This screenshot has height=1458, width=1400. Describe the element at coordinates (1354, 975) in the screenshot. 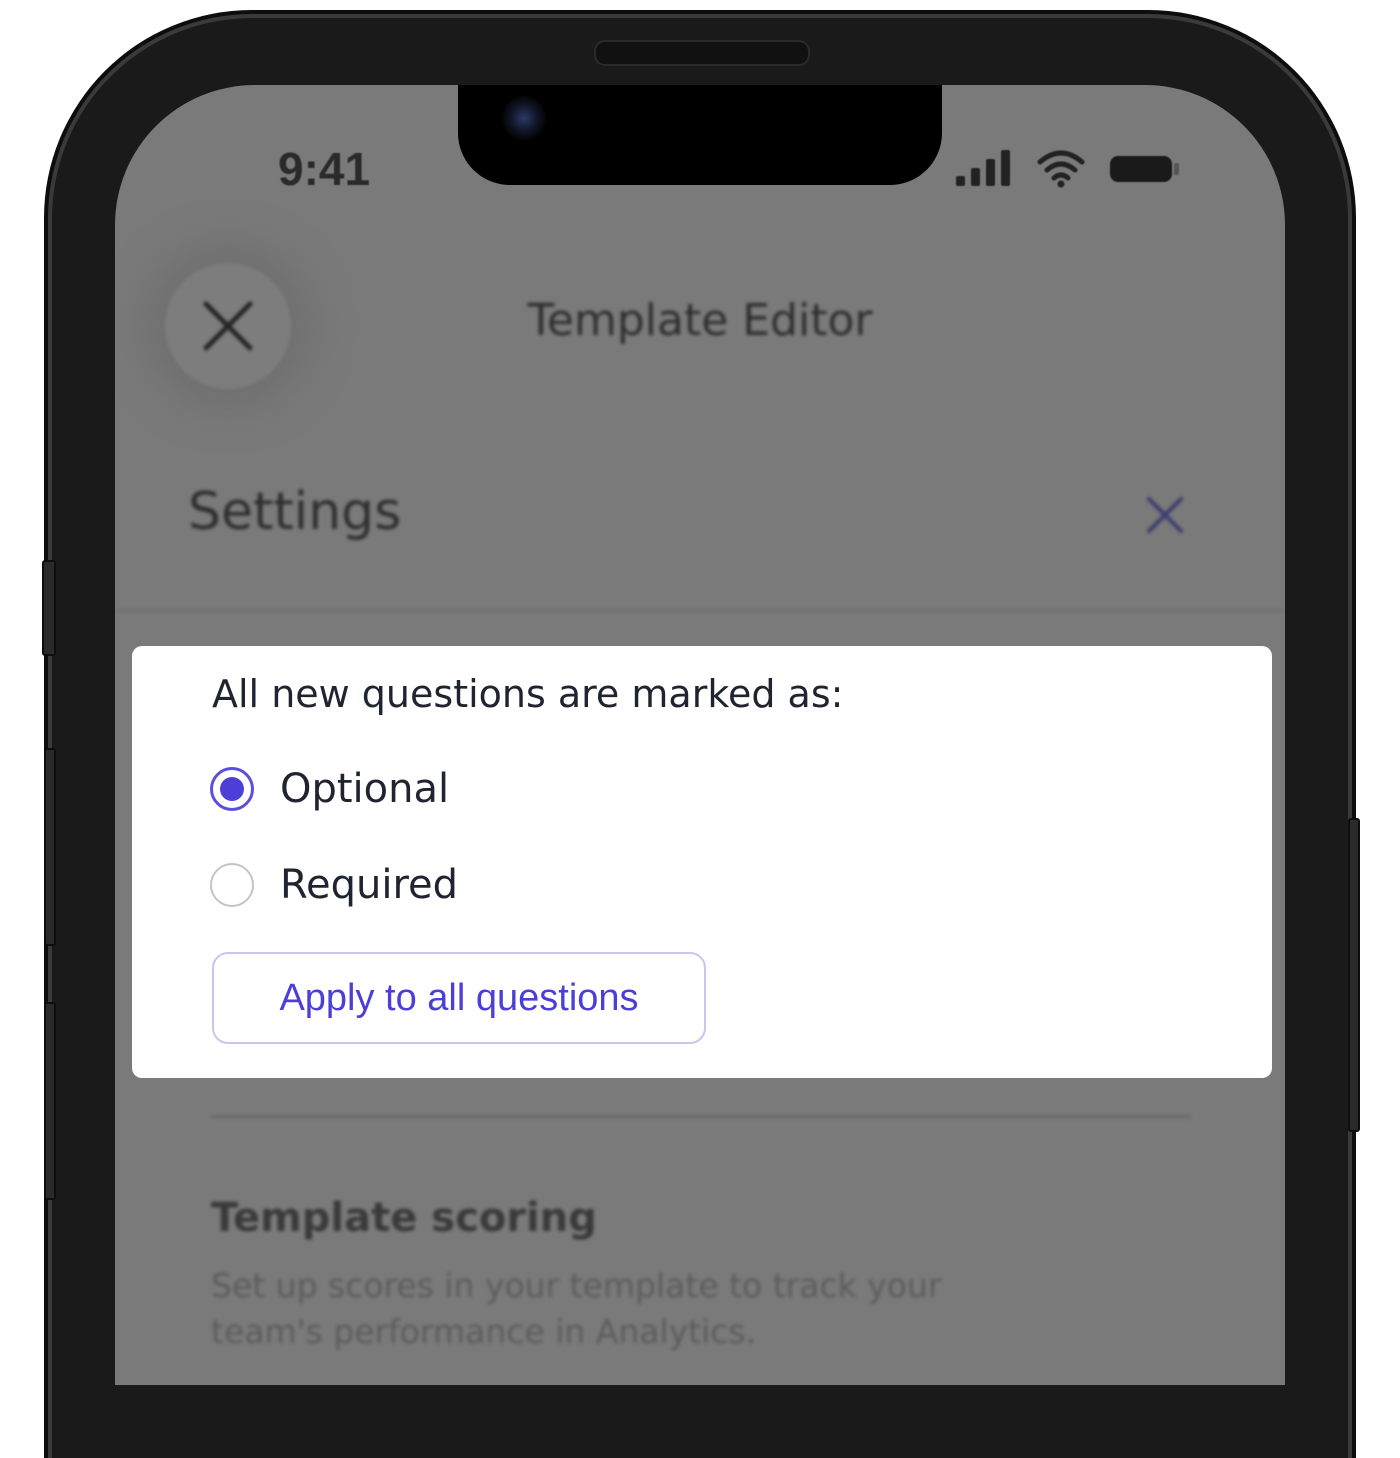

I see `power-button` at that location.